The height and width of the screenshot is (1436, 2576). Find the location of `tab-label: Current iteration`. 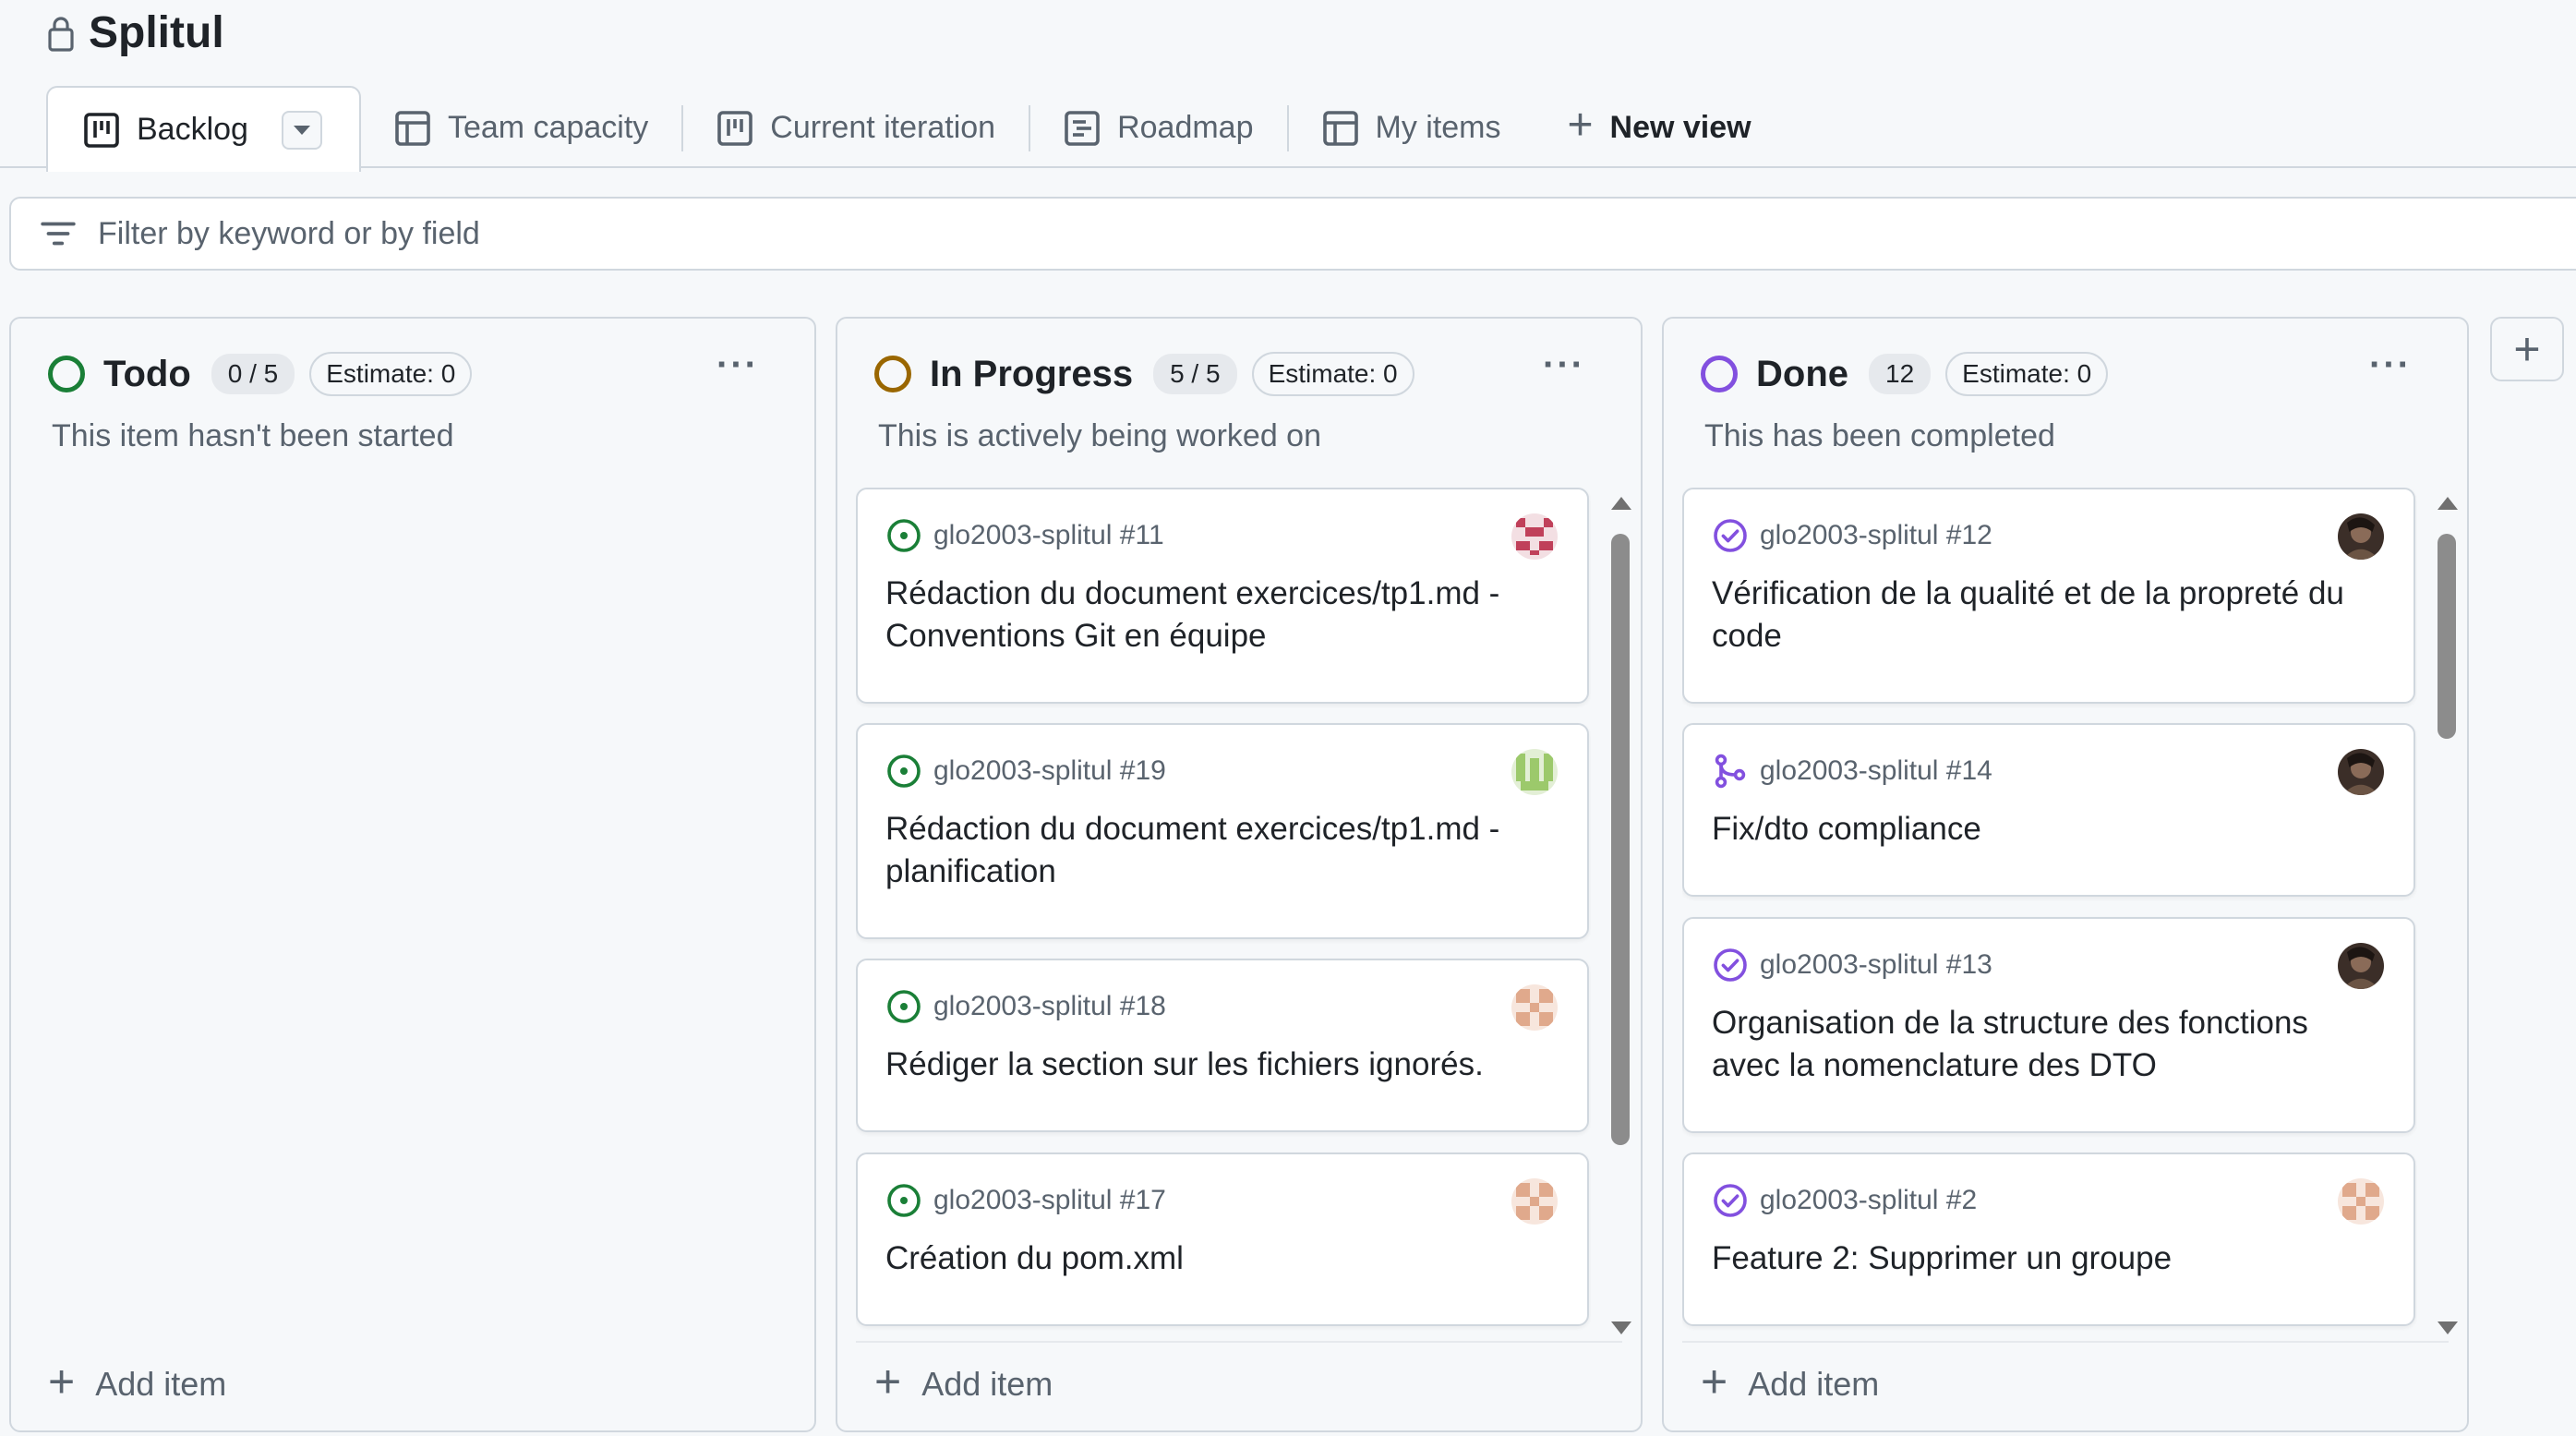

tab-label: Current iteration is located at coordinates (883, 127).